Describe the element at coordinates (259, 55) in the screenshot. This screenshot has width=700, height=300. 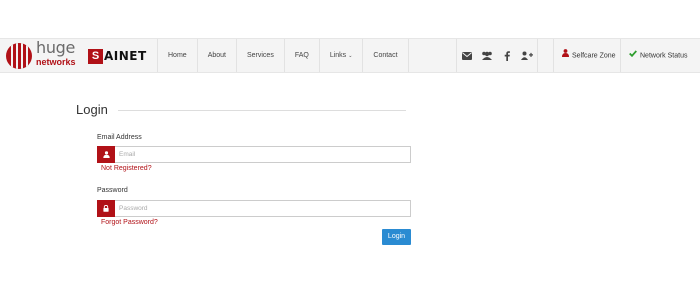
I see `nav-services: Services` at that location.